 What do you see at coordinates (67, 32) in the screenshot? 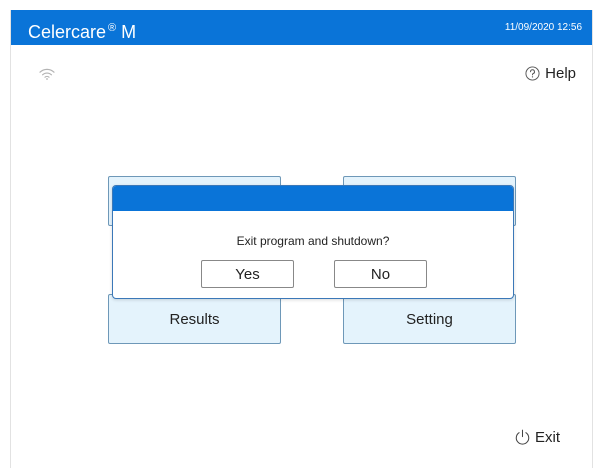
I see `app-name: Celercare` at bounding box center [67, 32].